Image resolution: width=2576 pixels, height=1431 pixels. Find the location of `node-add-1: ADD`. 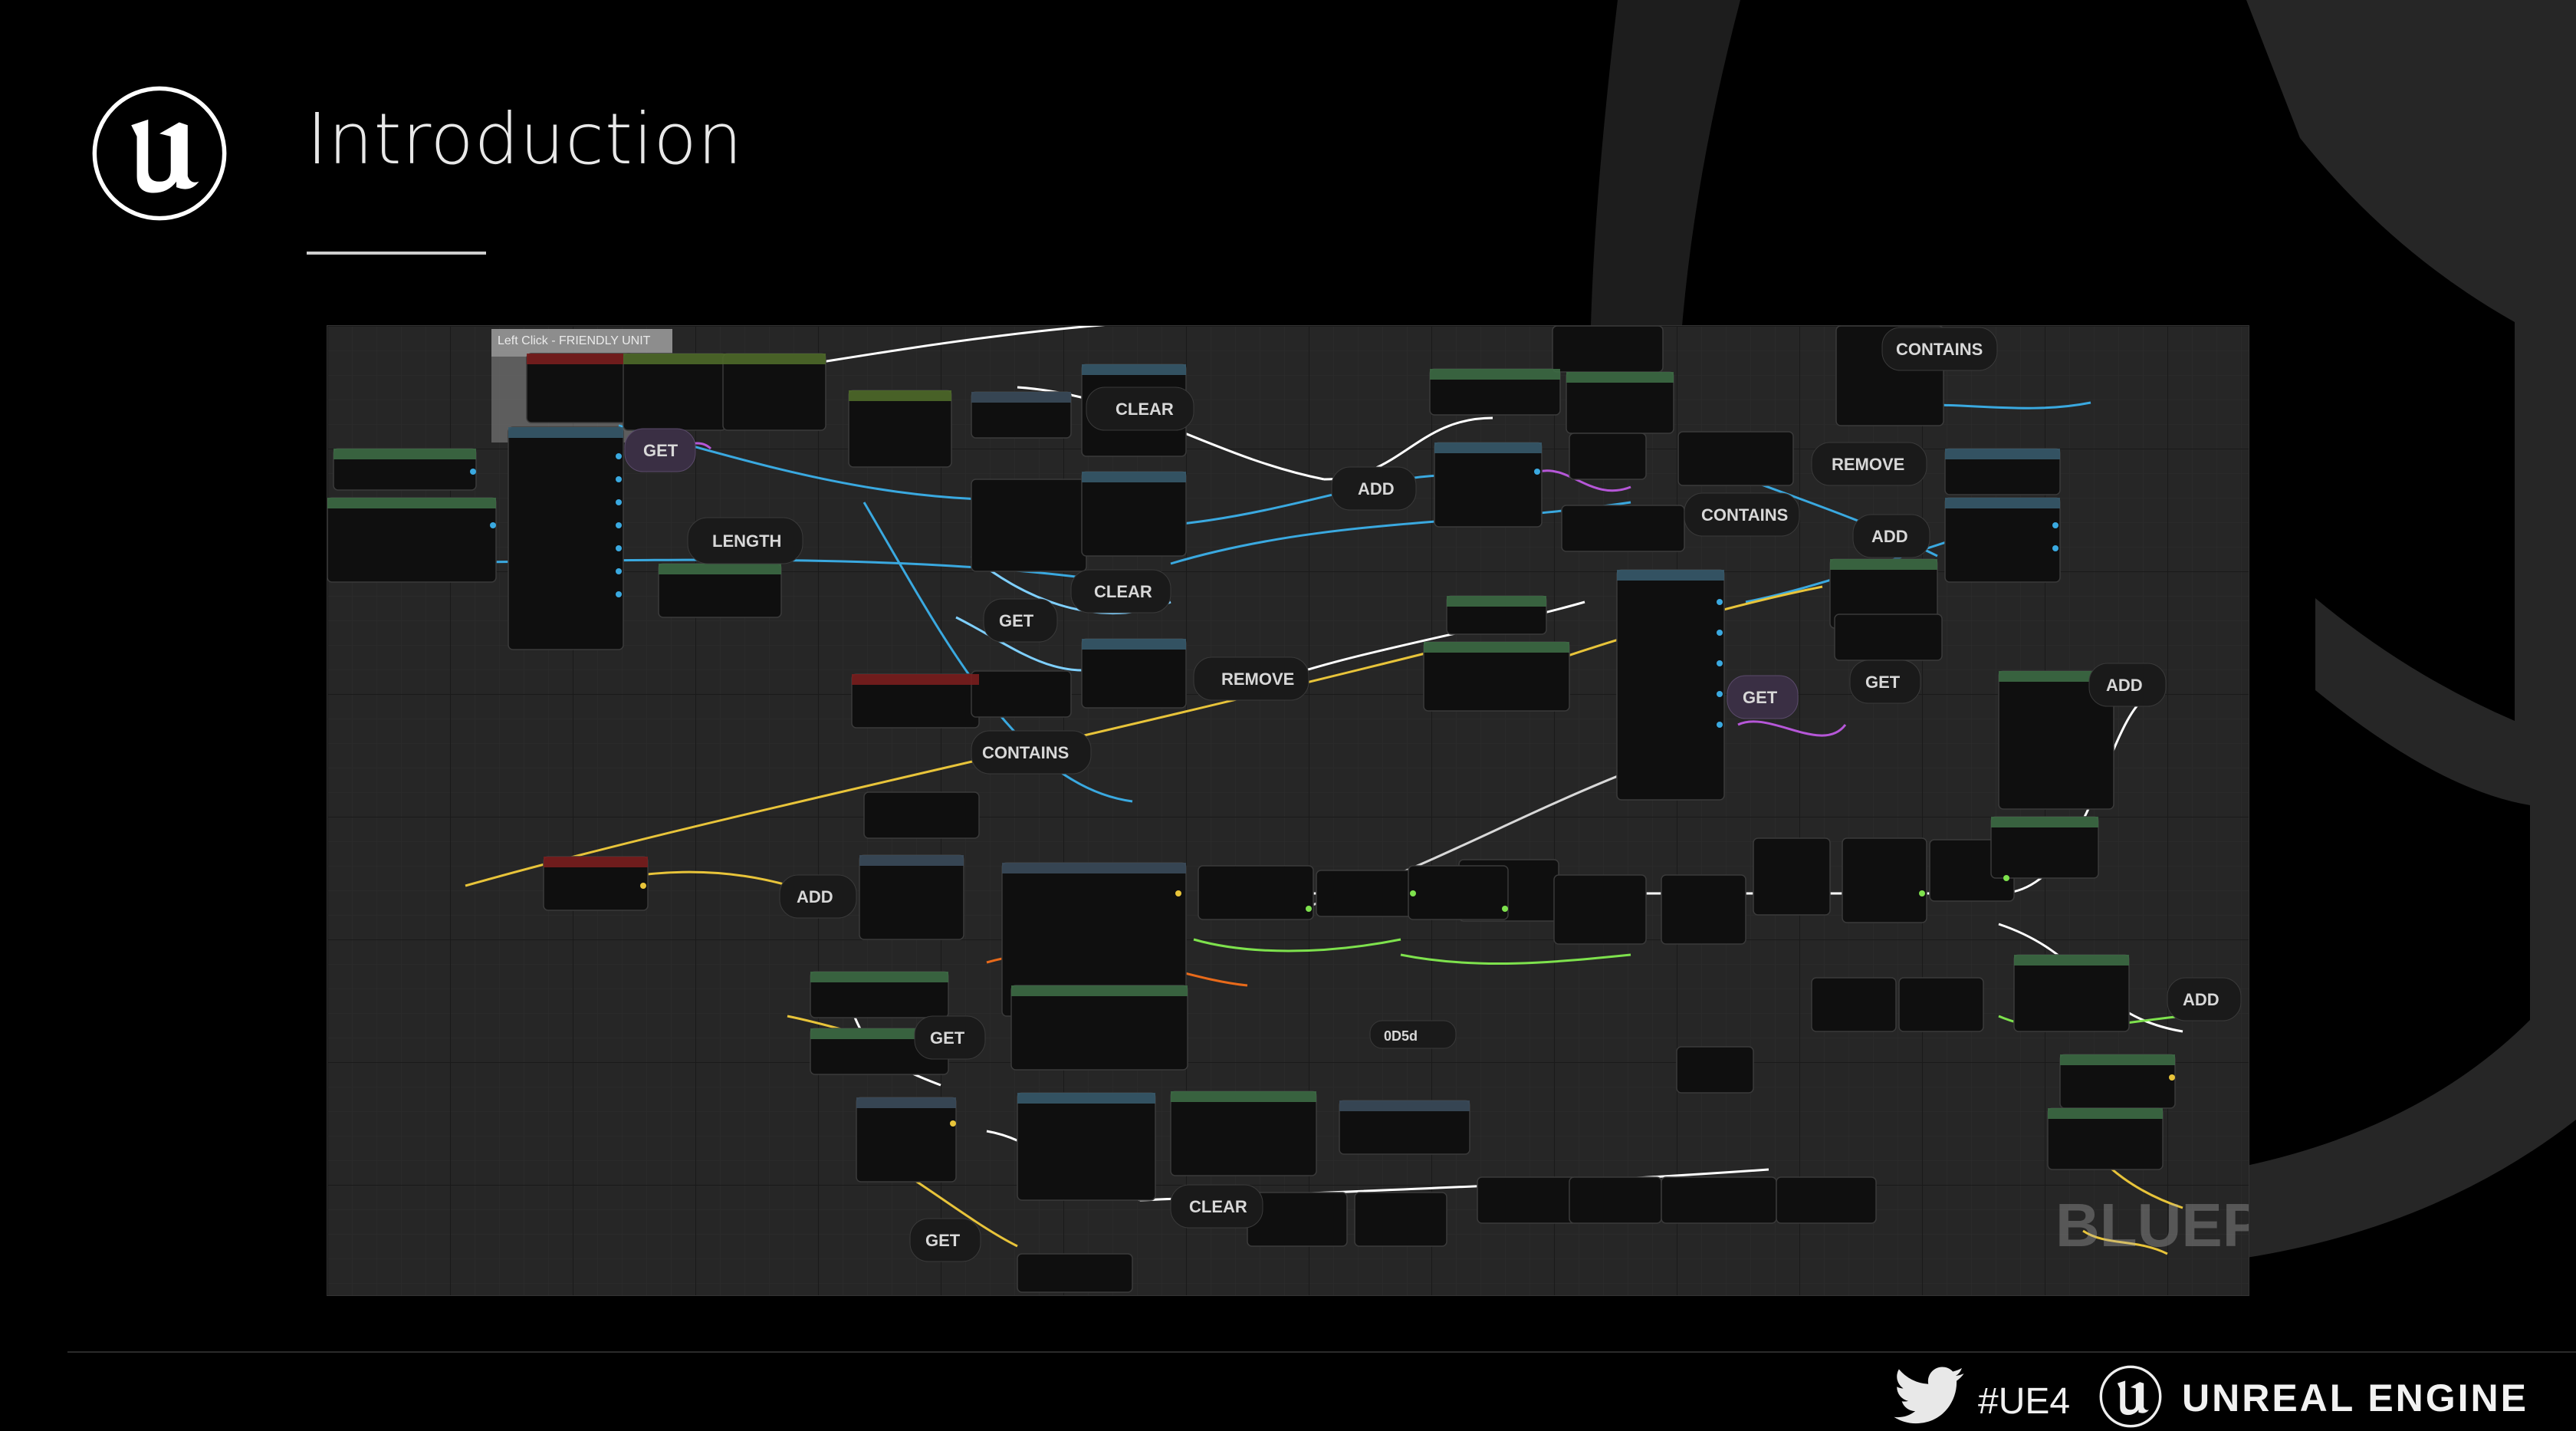

node-add-1: ADD is located at coordinates (1374, 488).